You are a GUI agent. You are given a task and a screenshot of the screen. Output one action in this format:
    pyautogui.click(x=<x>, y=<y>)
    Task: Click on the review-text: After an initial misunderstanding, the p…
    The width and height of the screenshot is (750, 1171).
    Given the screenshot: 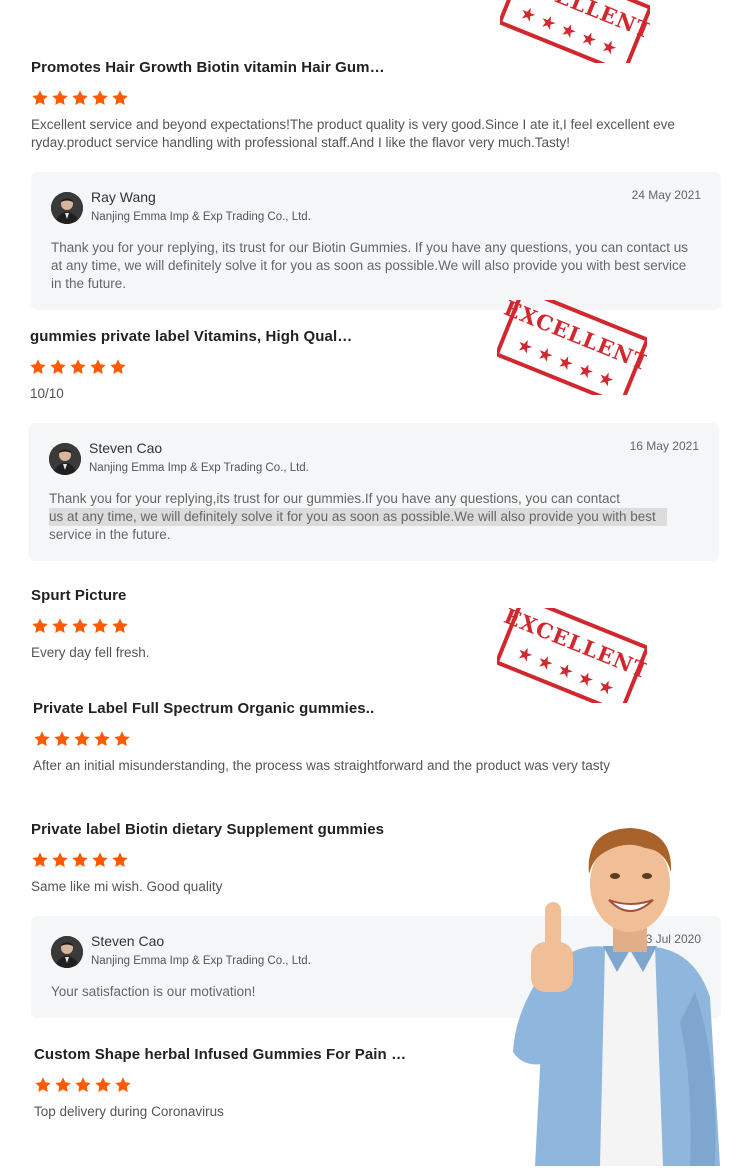 What is the action you would take?
    pyautogui.click(x=322, y=765)
    